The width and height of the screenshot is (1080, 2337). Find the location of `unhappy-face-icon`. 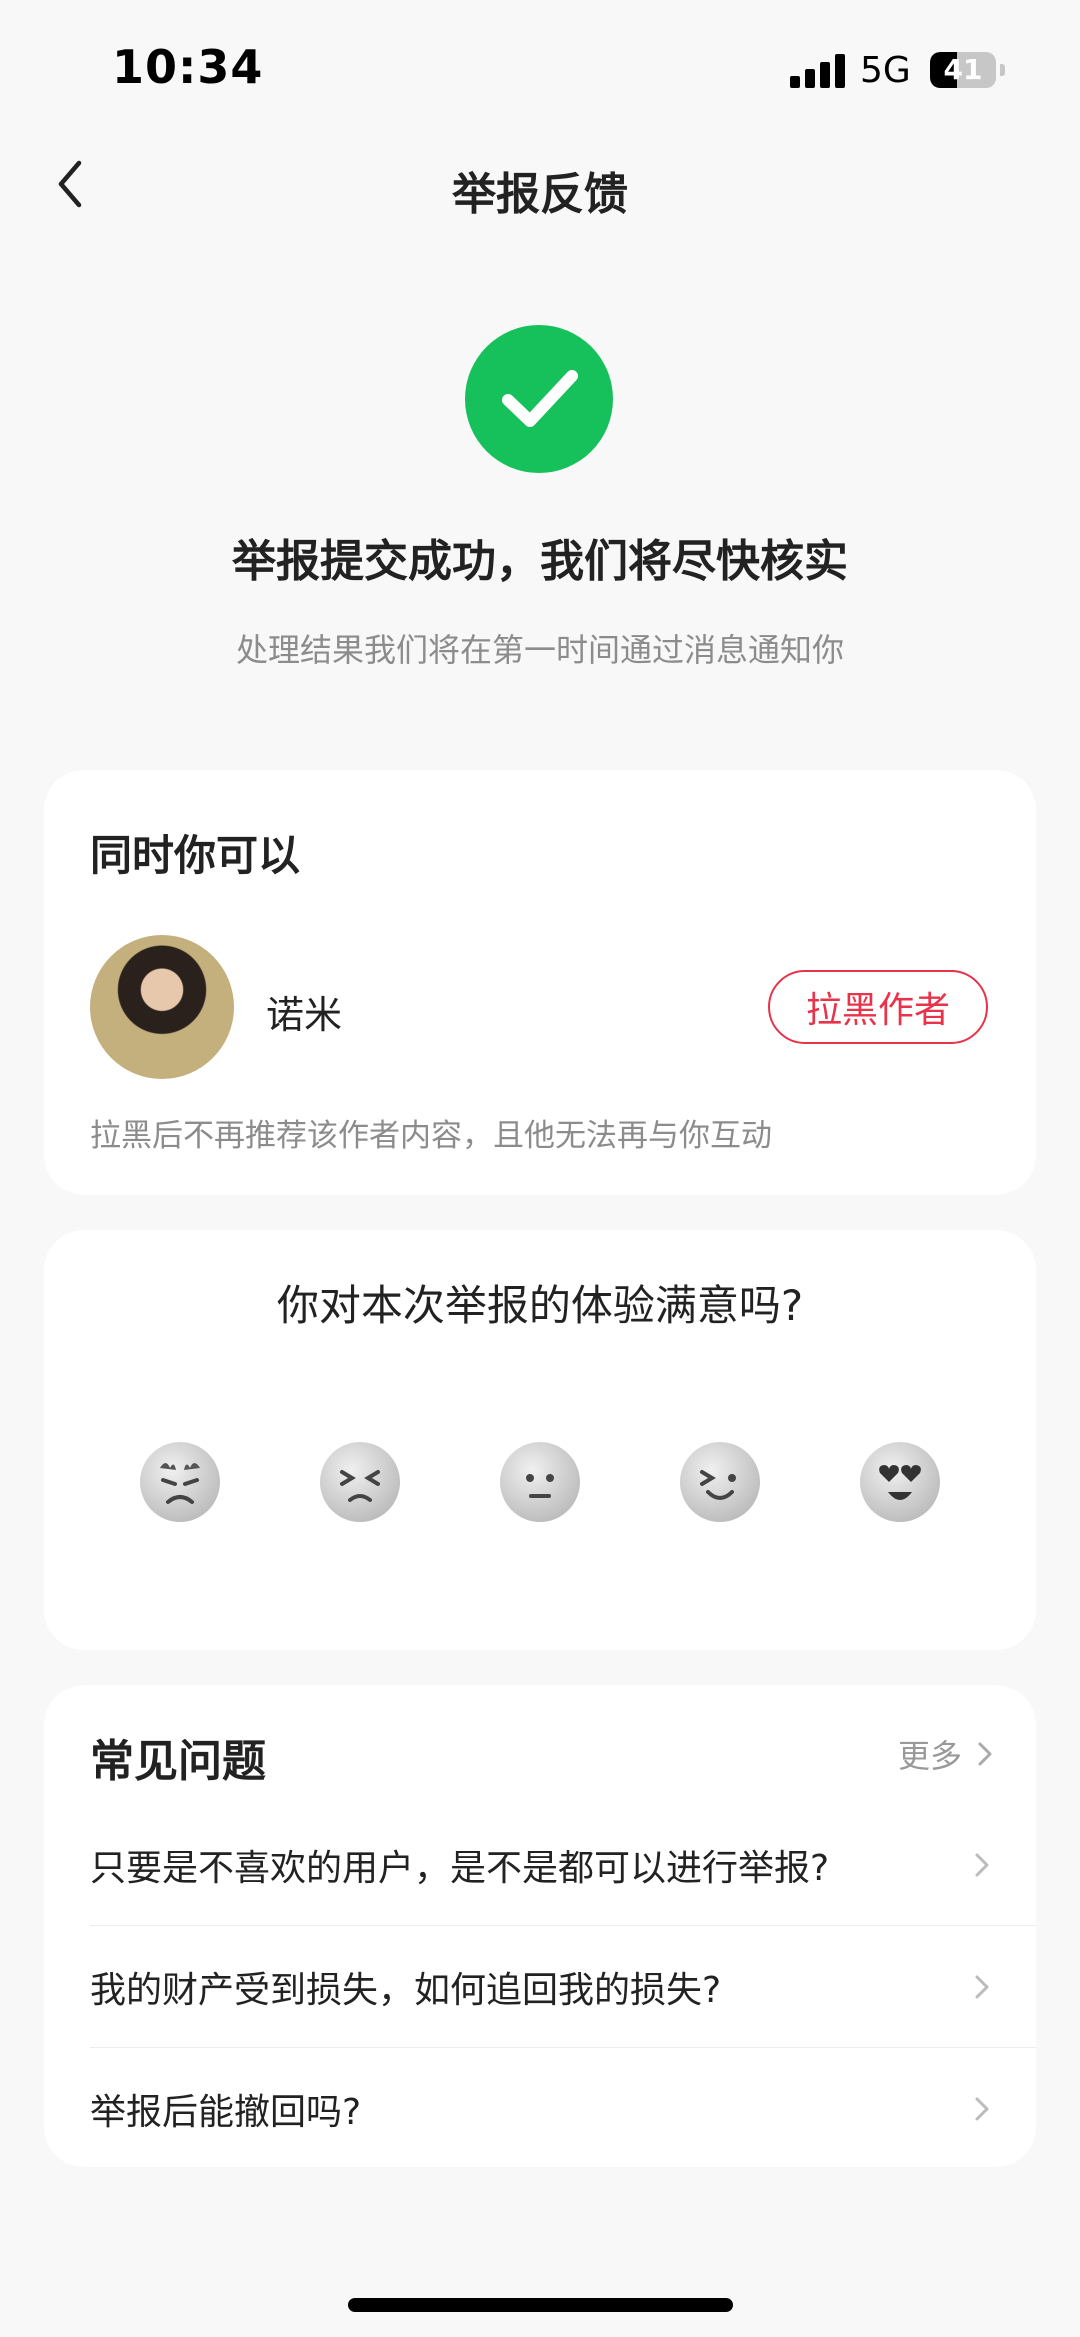

unhappy-face-icon is located at coordinates (360, 1482).